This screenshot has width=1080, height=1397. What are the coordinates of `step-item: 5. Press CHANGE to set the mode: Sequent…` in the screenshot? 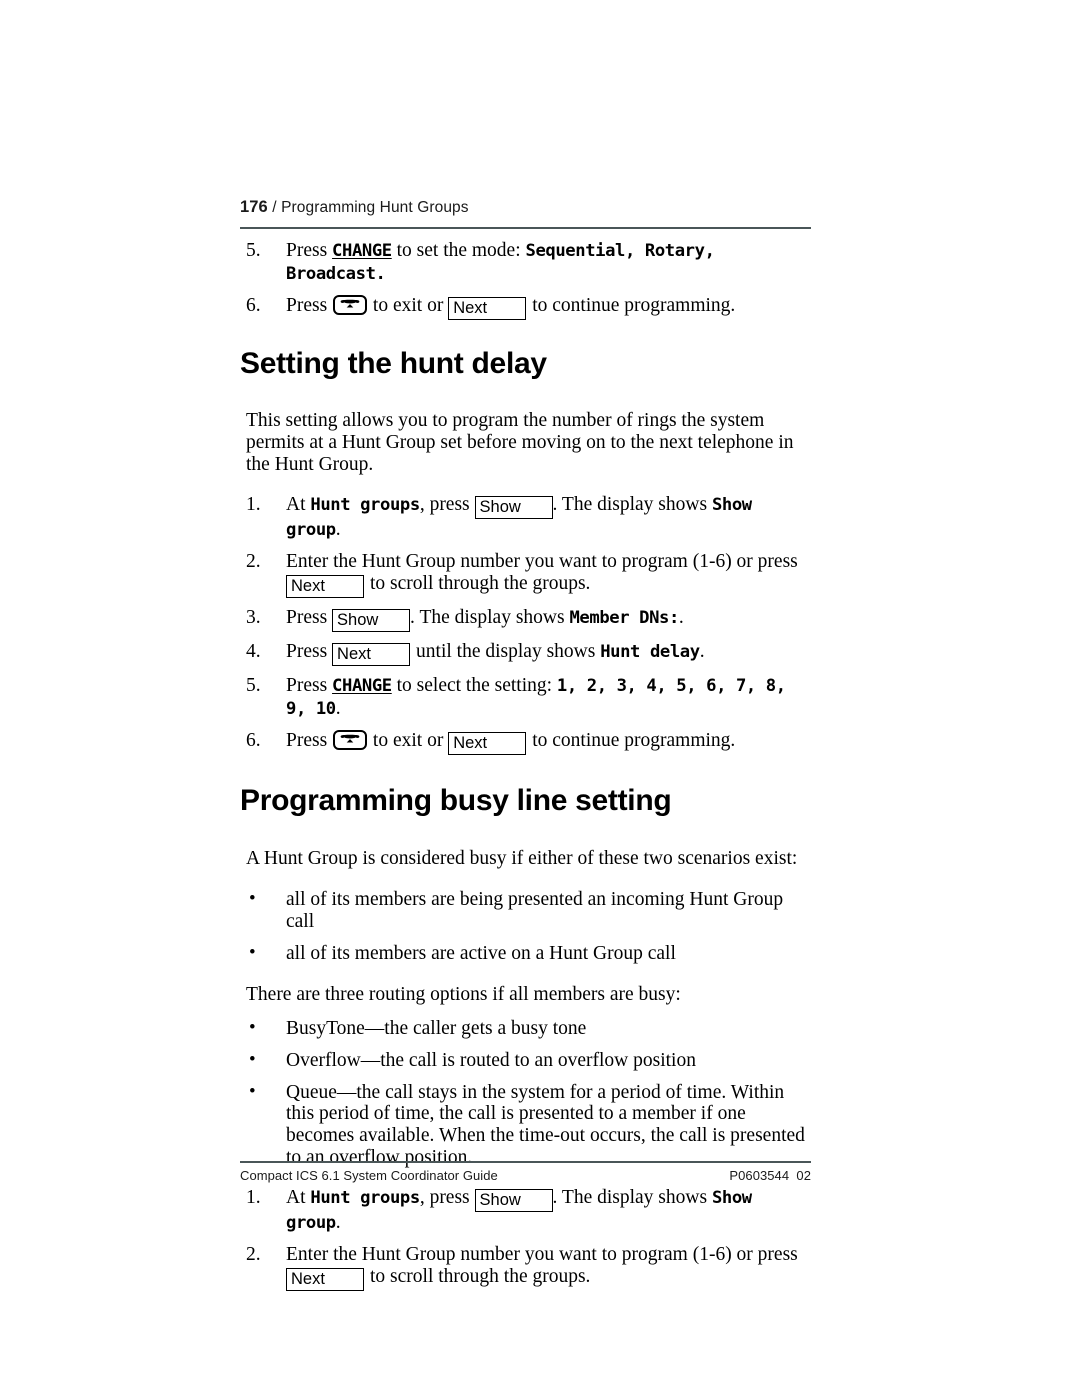 It's located at (527, 263).